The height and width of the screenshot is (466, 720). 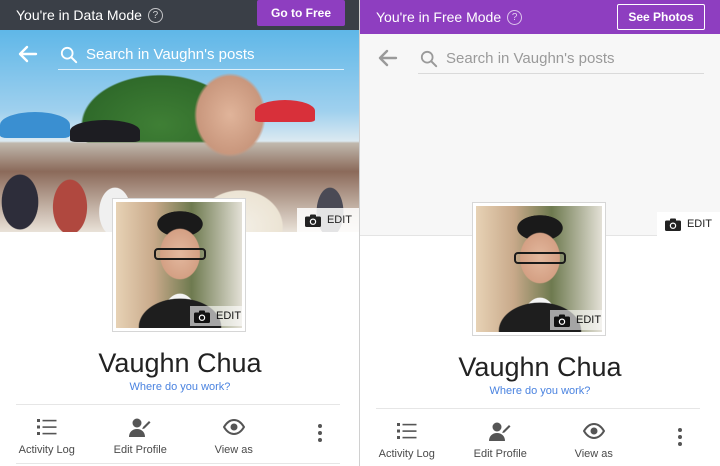 I want to click on free-mode-bar: You're in Free Mode ? See Photos, so click(x=540, y=17).